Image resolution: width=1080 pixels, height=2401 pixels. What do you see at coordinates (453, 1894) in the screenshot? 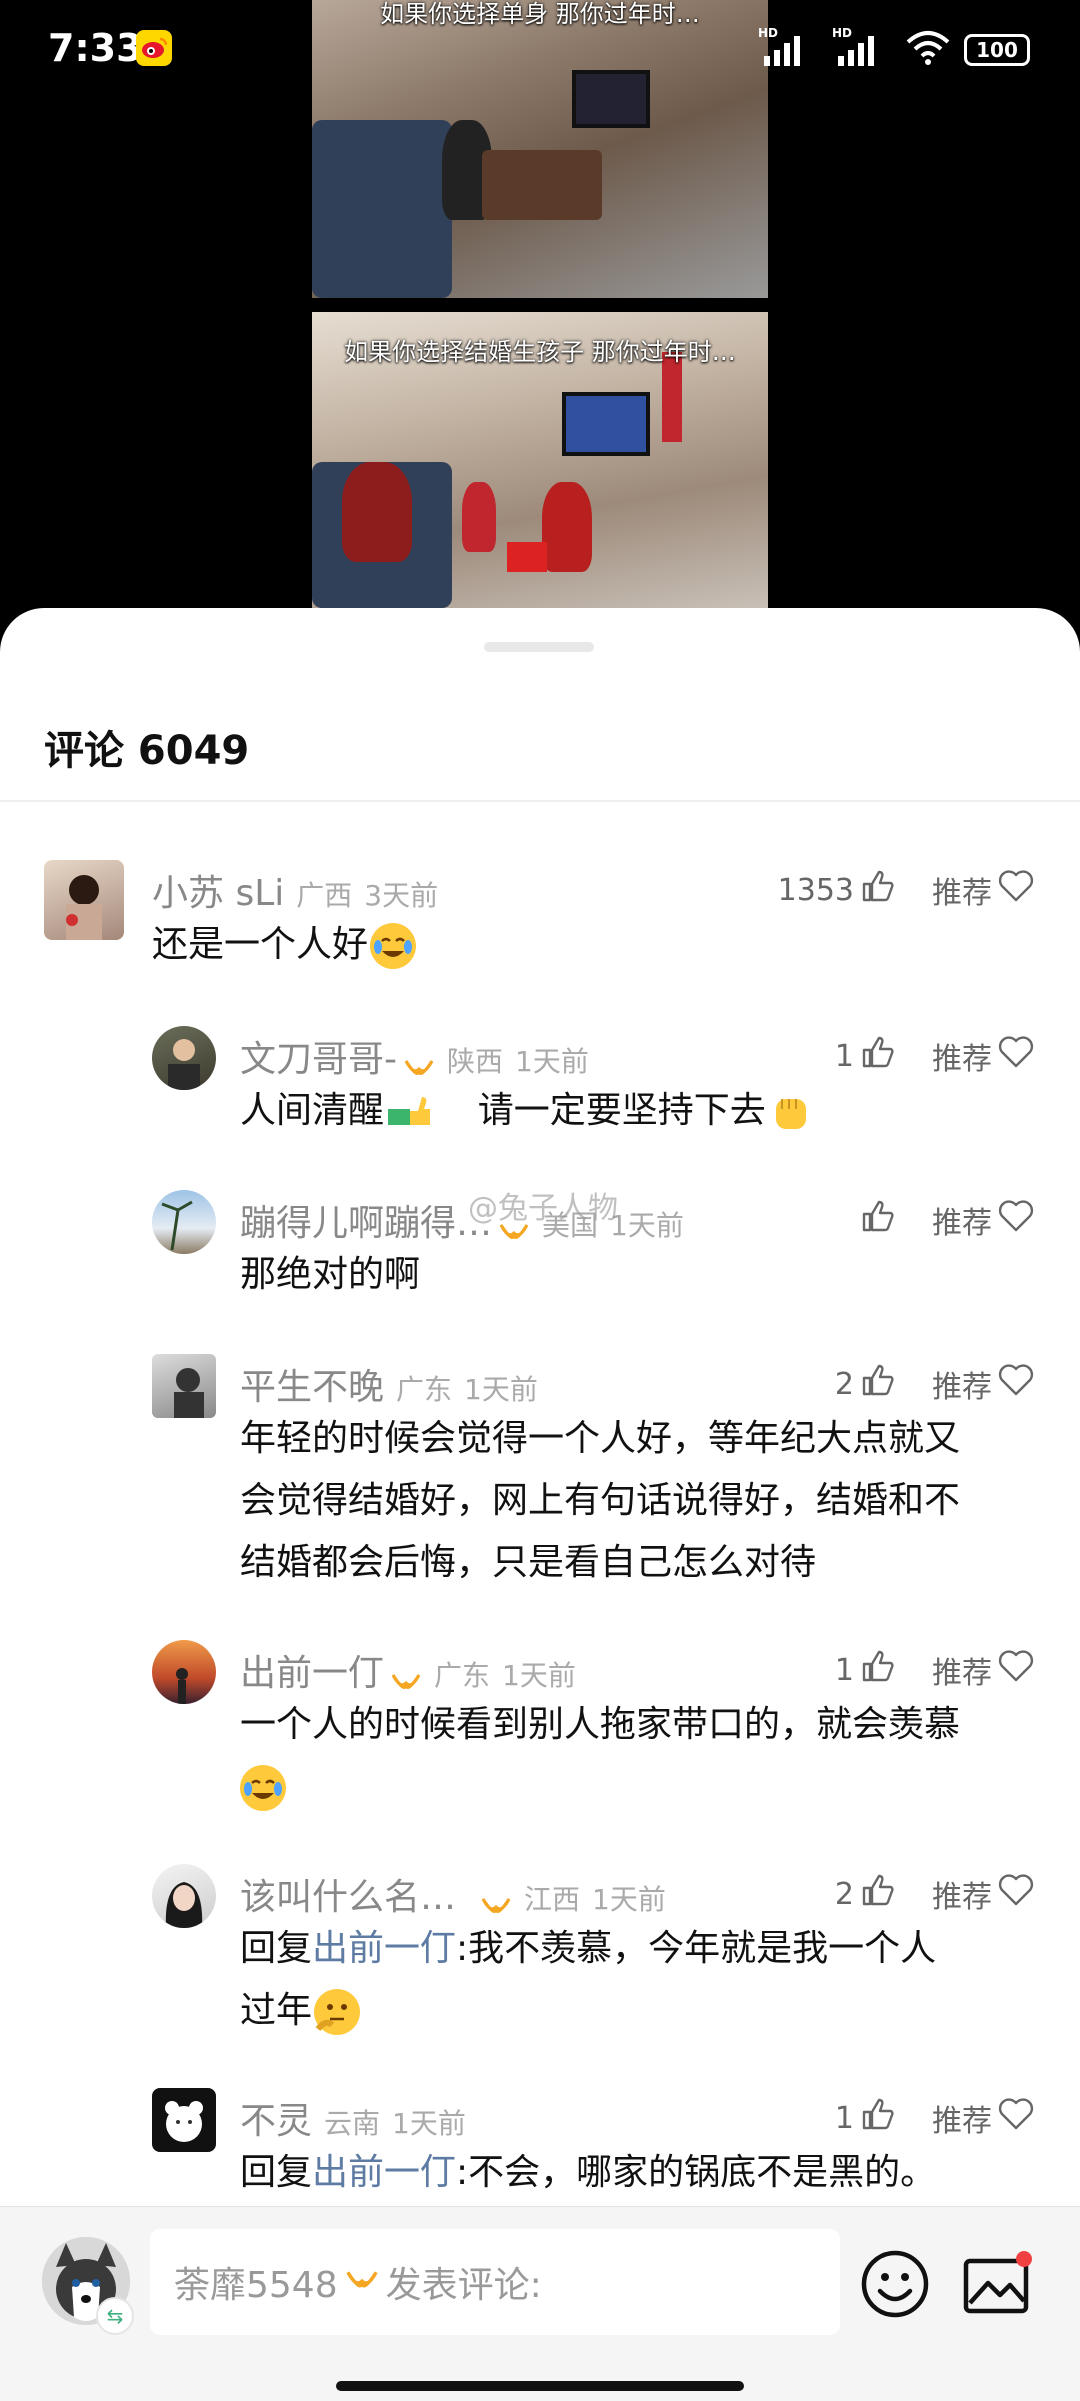
I see `comment-username: 该叫什么名… 江西 1天前` at bounding box center [453, 1894].